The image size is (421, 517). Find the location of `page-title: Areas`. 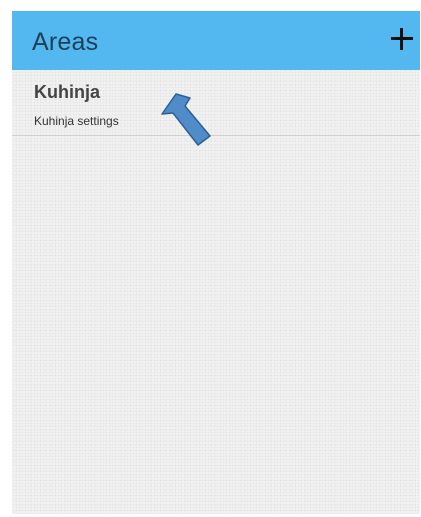

page-title: Areas is located at coordinates (65, 42).